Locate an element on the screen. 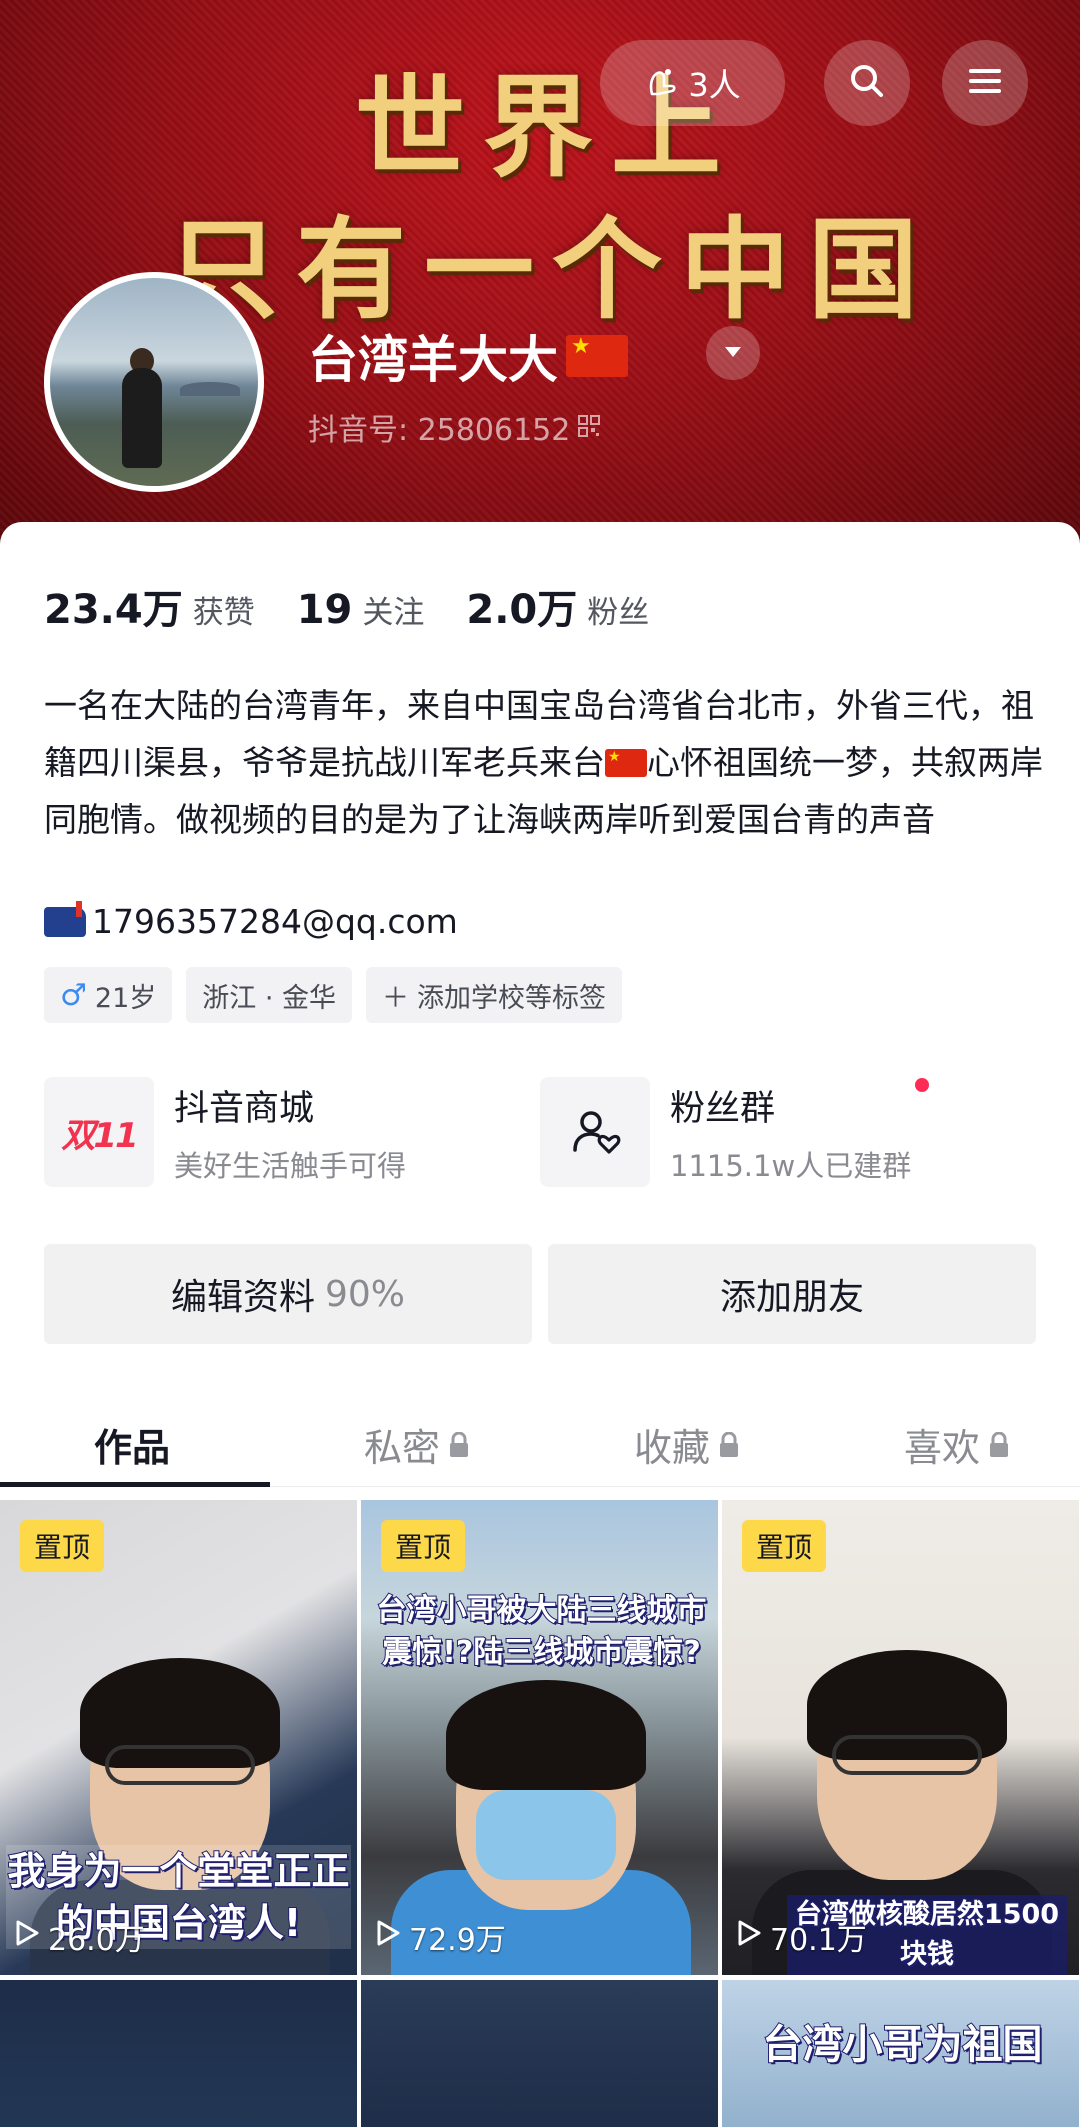 The width and height of the screenshot is (1080, 2127). tab-private: 私密 is located at coordinates (417, 1444).